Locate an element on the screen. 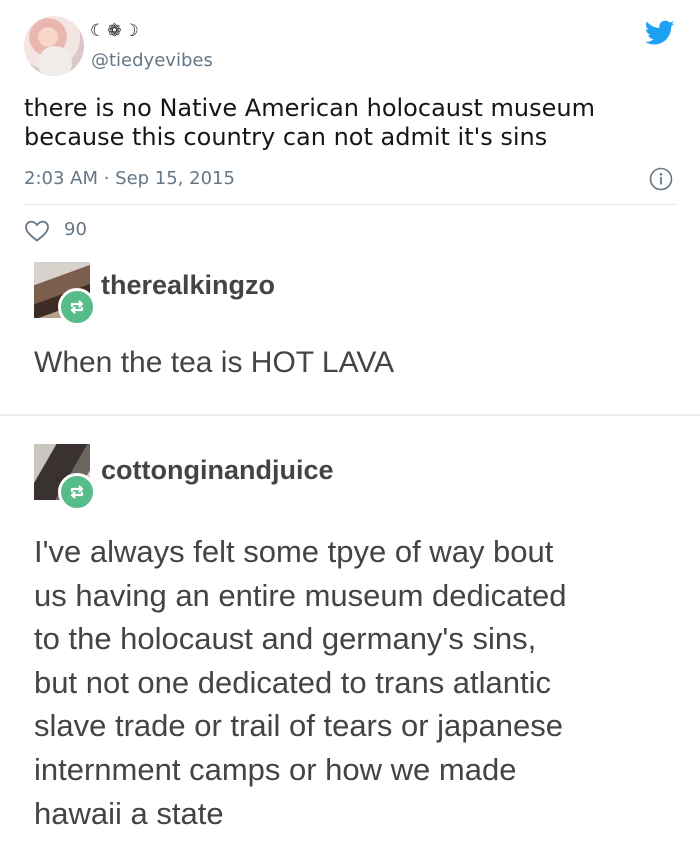  tweet-timestamp: 2:03 AM · Sep 15, 2015 is located at coordinates (129, 178).